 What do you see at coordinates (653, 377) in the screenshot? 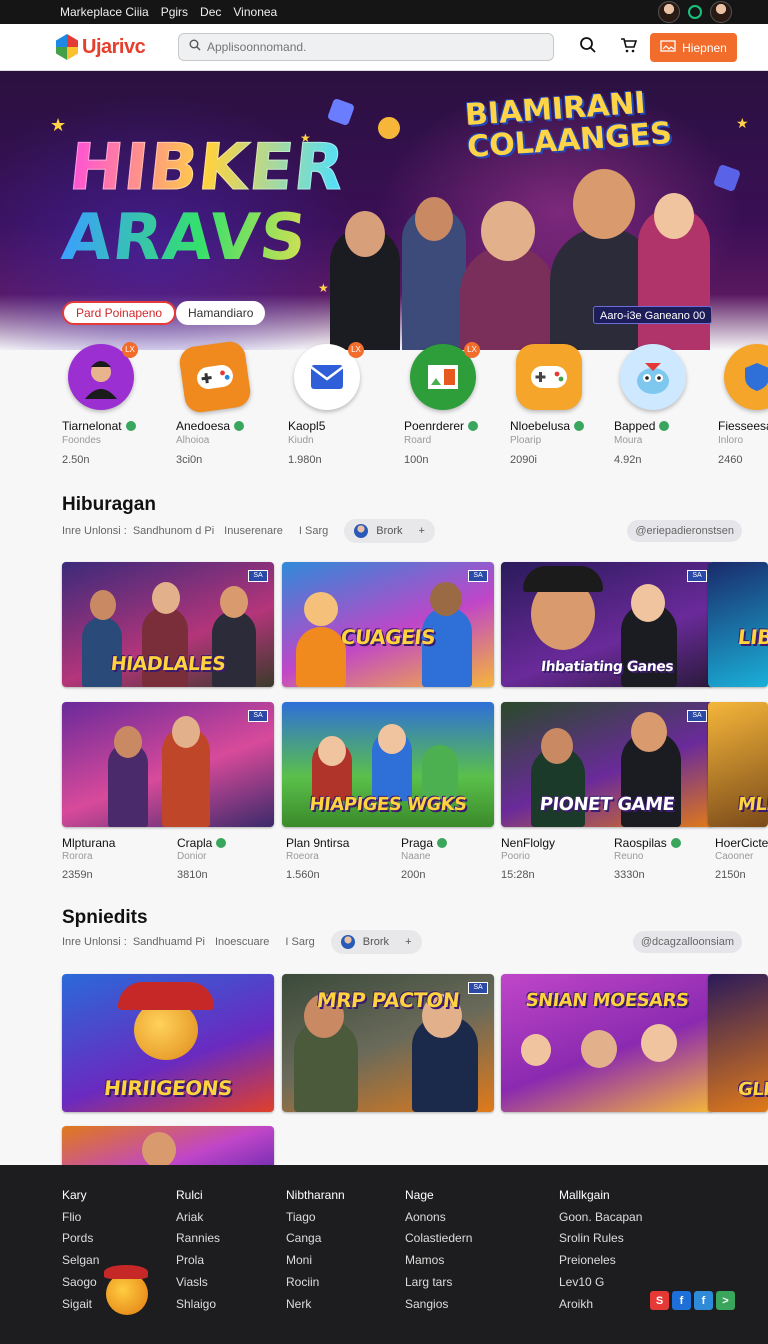
I see `mascot-icon` at bounding box center [653, 377].